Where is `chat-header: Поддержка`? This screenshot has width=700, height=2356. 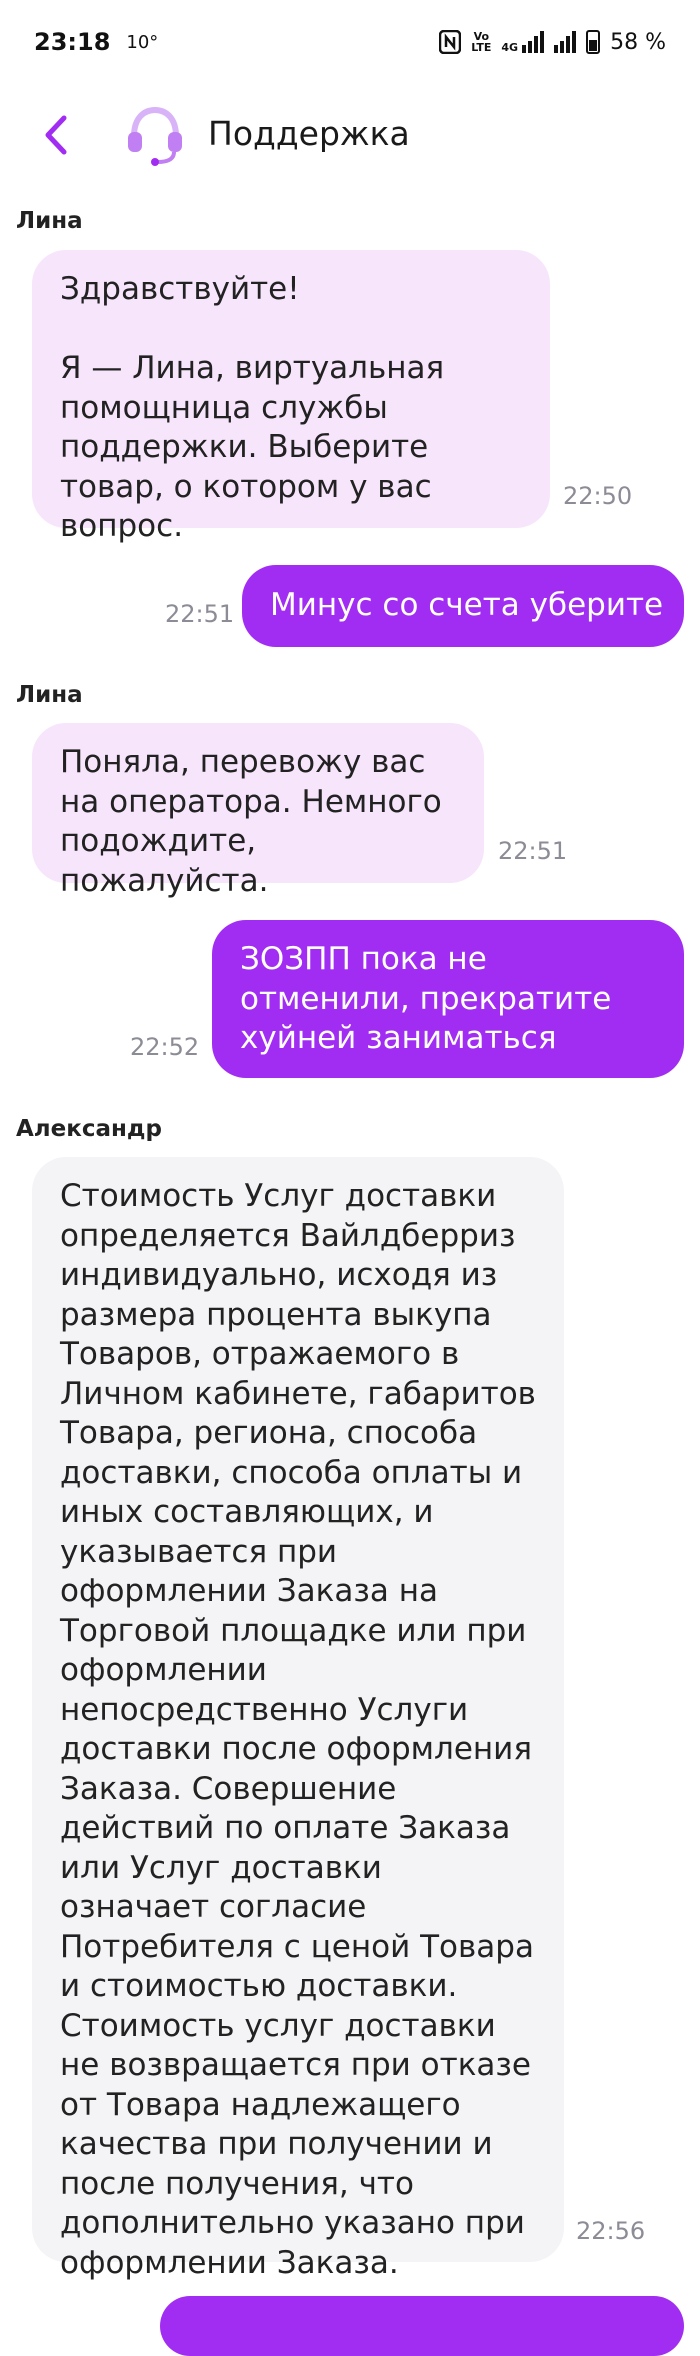 chat-header: Поддержка is located at coordinates (350, 134).